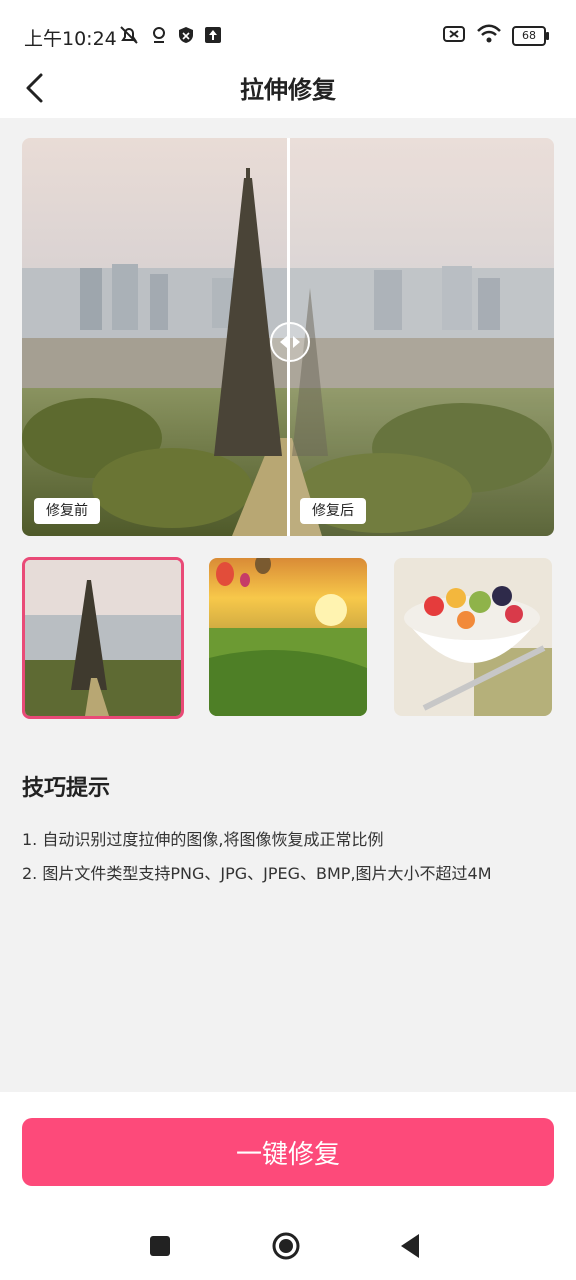  Describe the element at coordinates (186, 37) in the screenshot. I see `shield-icon` at that location.